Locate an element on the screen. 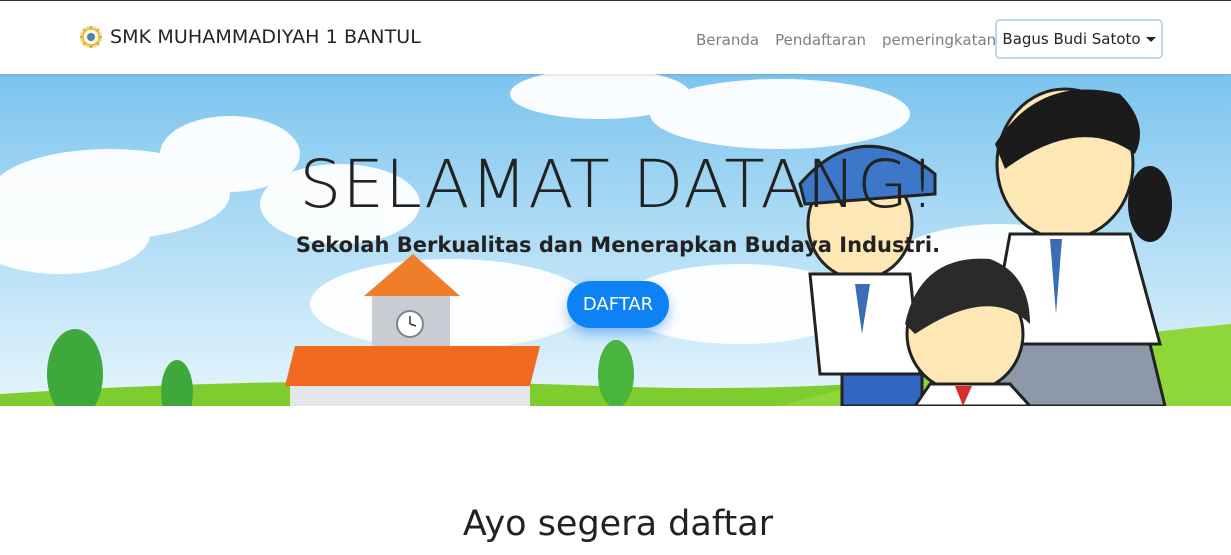 The height and width of the screenshot is (555, 1231). daftar-button: DAFTAR is located at coordinates (618, 304).